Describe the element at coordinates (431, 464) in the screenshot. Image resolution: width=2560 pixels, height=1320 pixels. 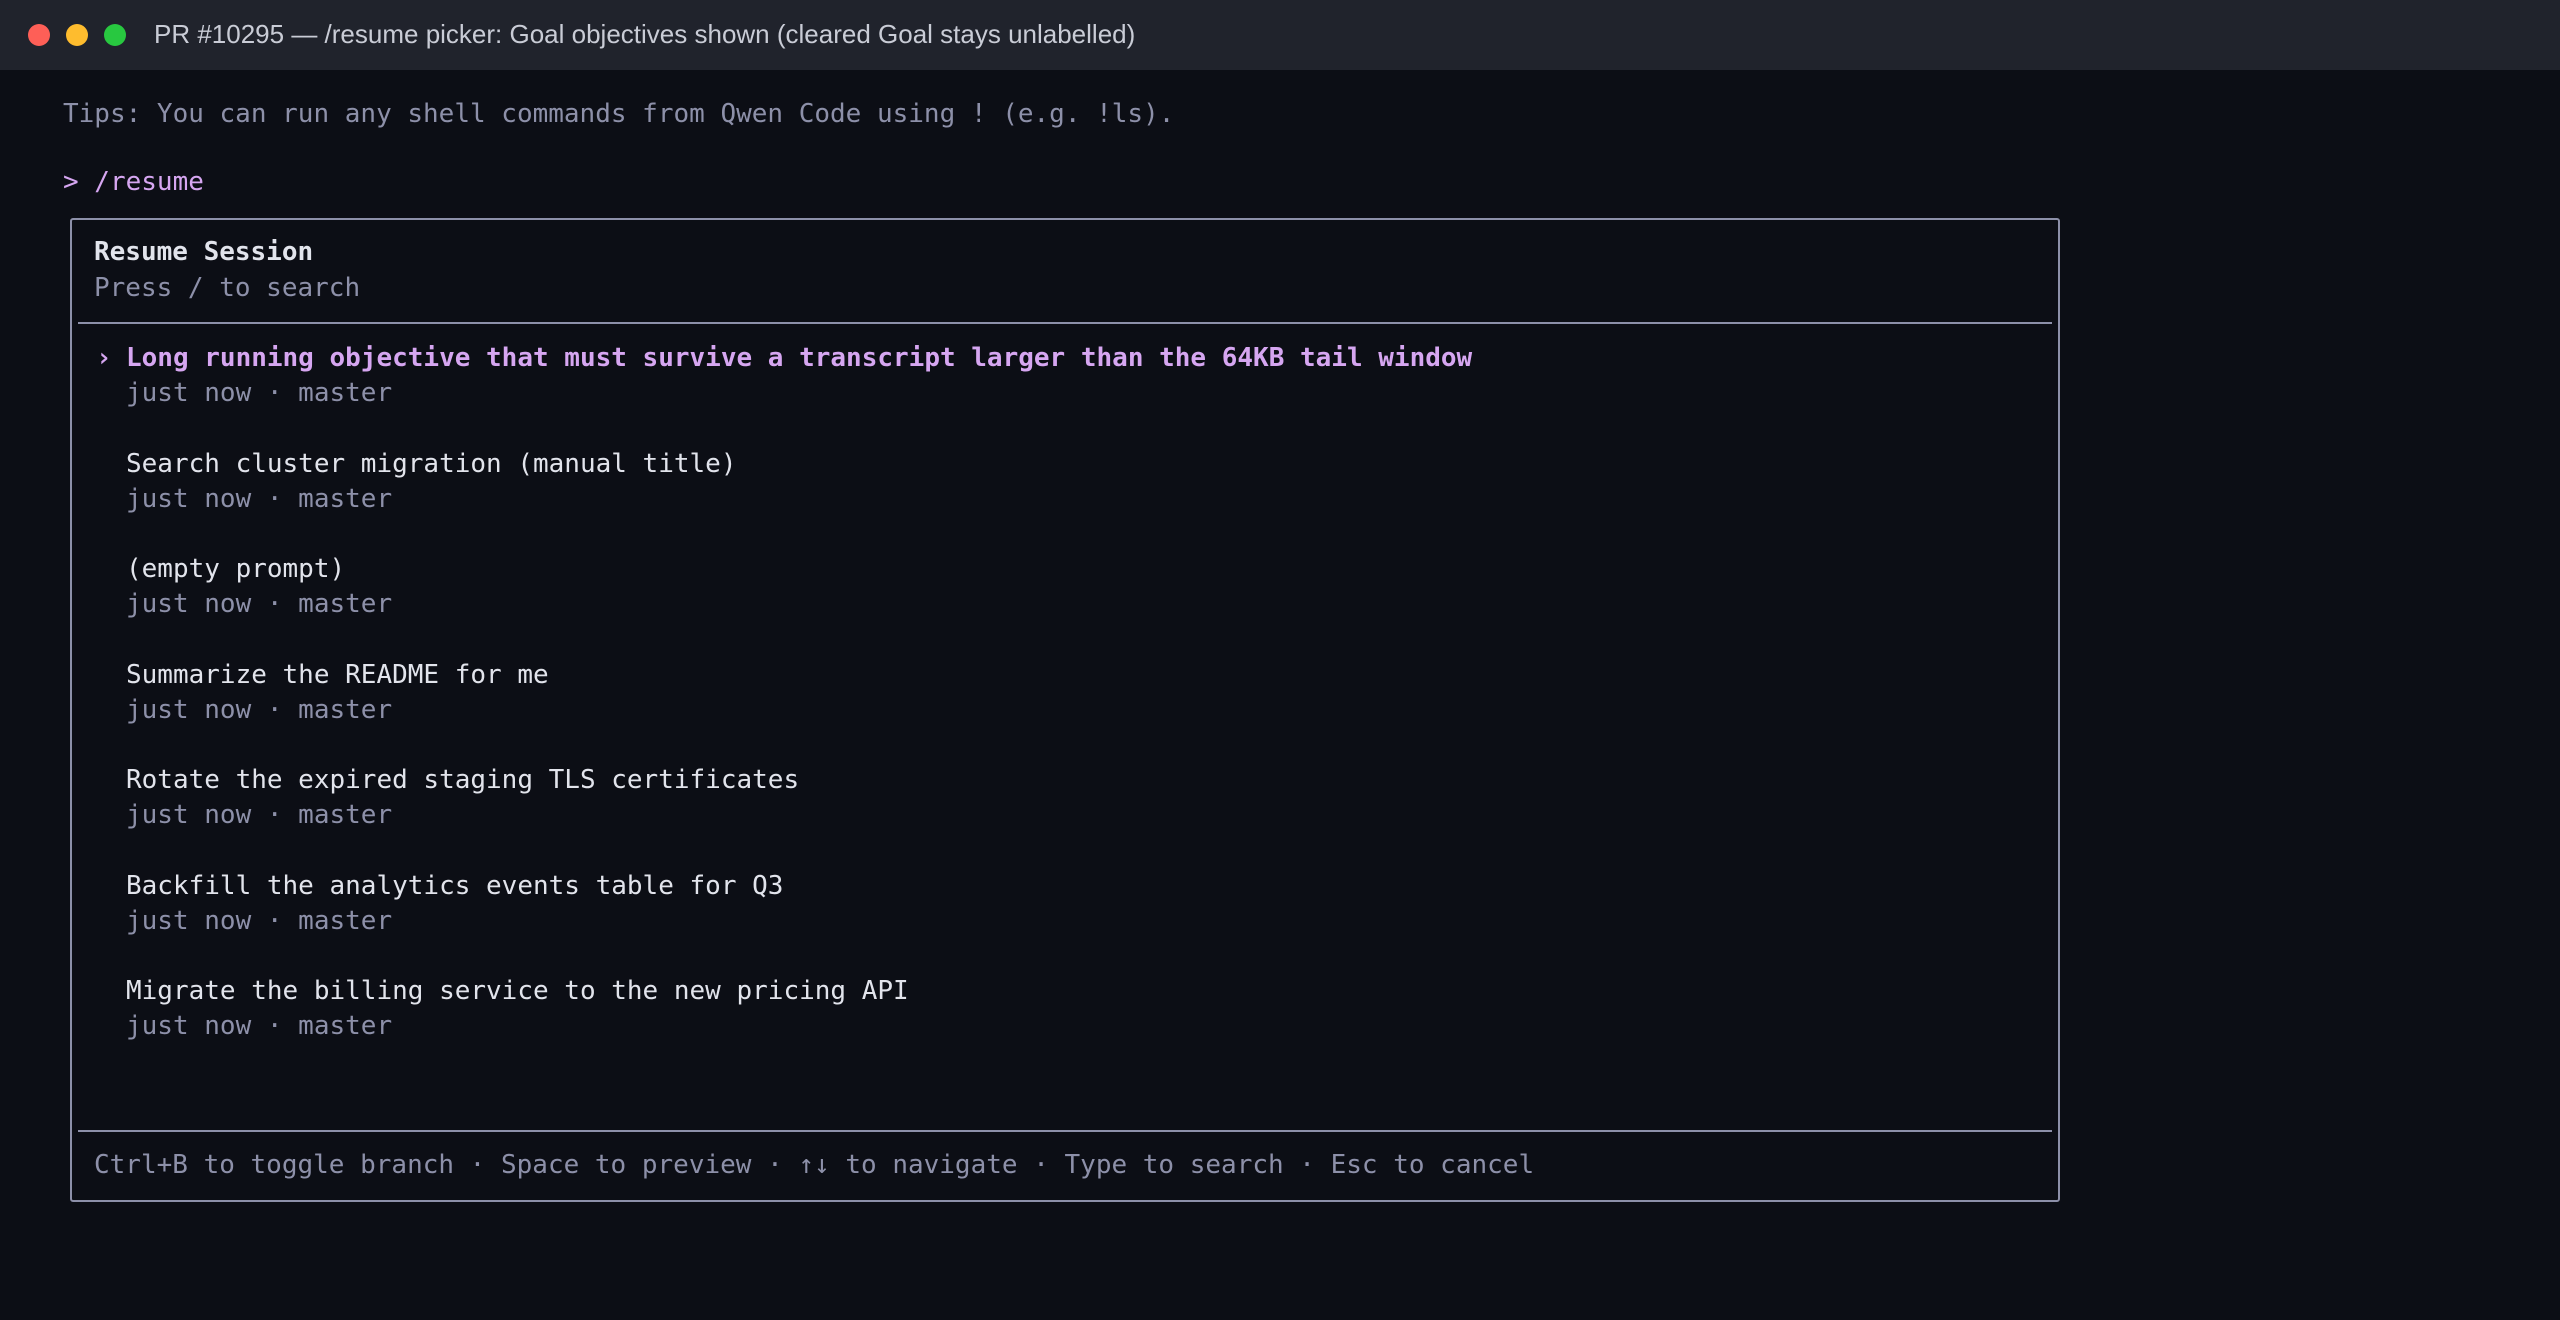
I see `session-title: Search cluster migration (manual title)` at that location.